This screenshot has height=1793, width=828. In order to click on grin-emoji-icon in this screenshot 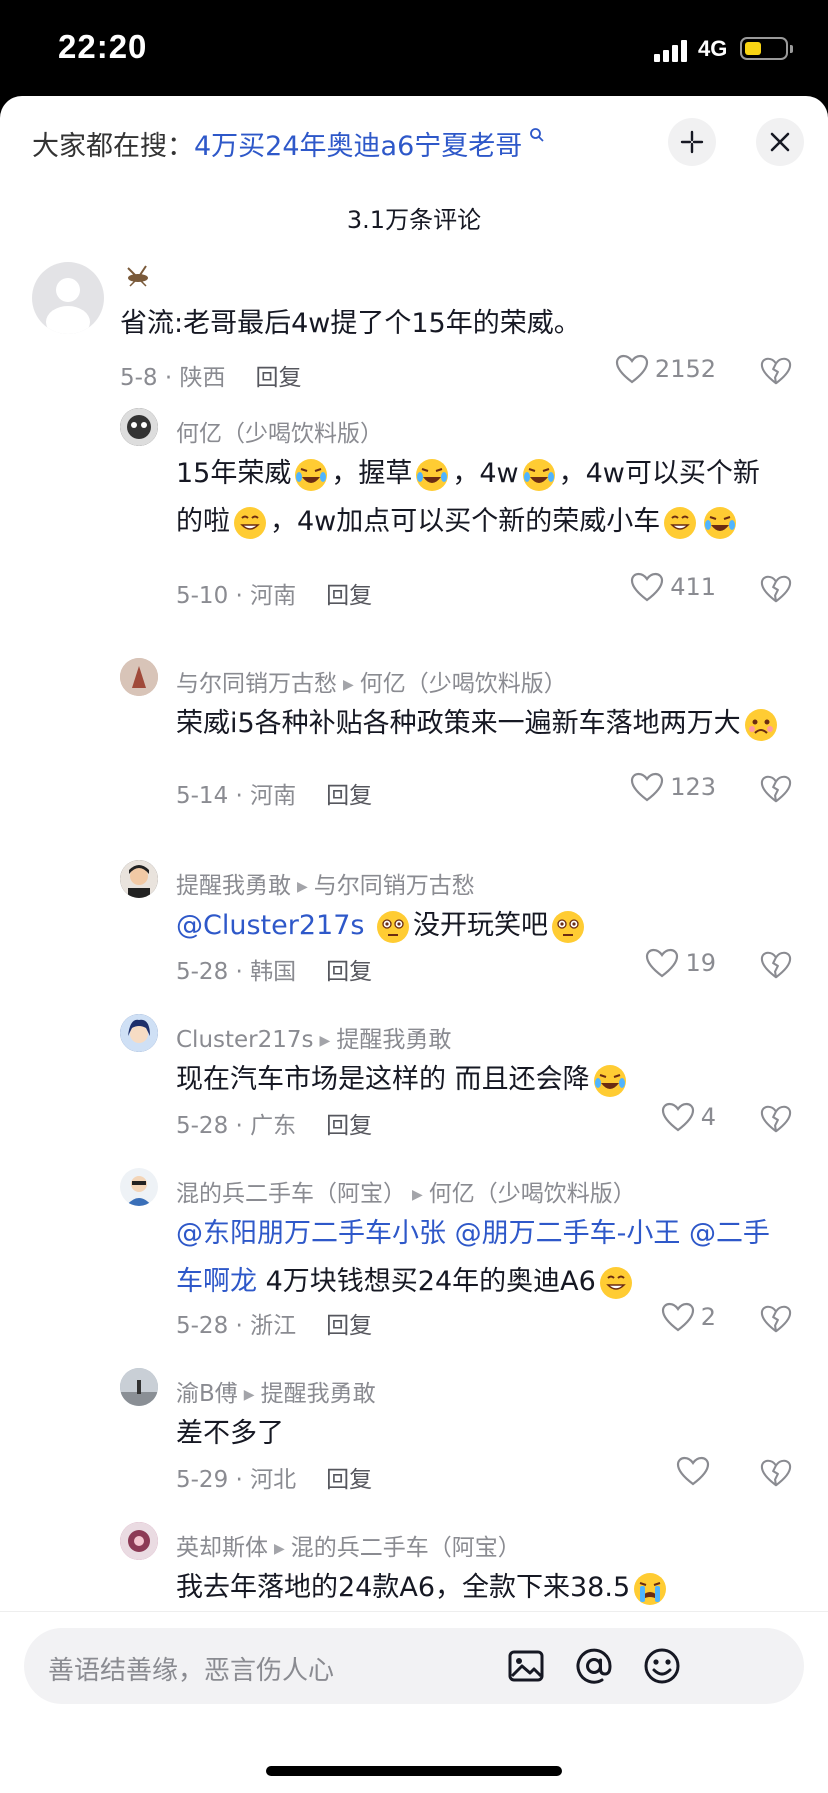, I will do `click(680, 523)`.